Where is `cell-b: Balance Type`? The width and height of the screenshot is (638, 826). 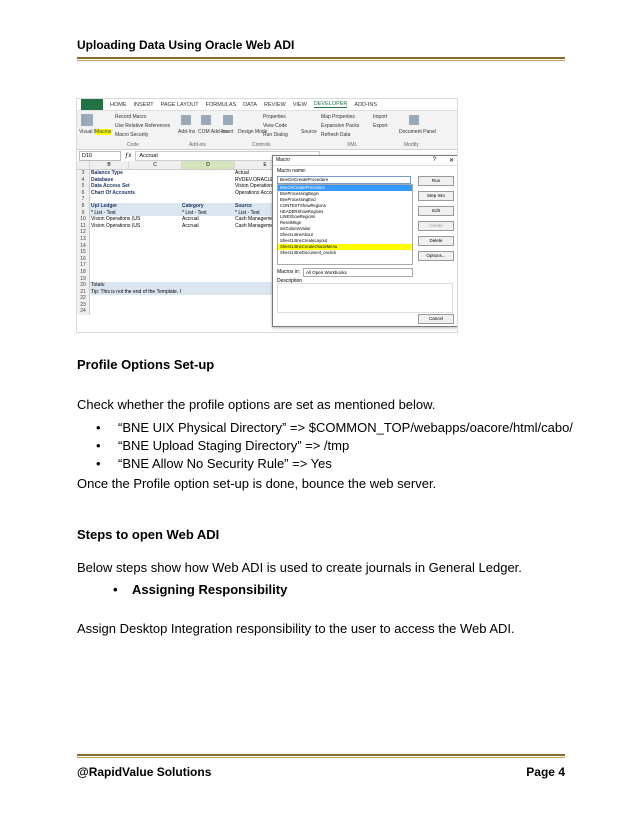 cell-b: Balance Type is located at coordinates (135, 173).